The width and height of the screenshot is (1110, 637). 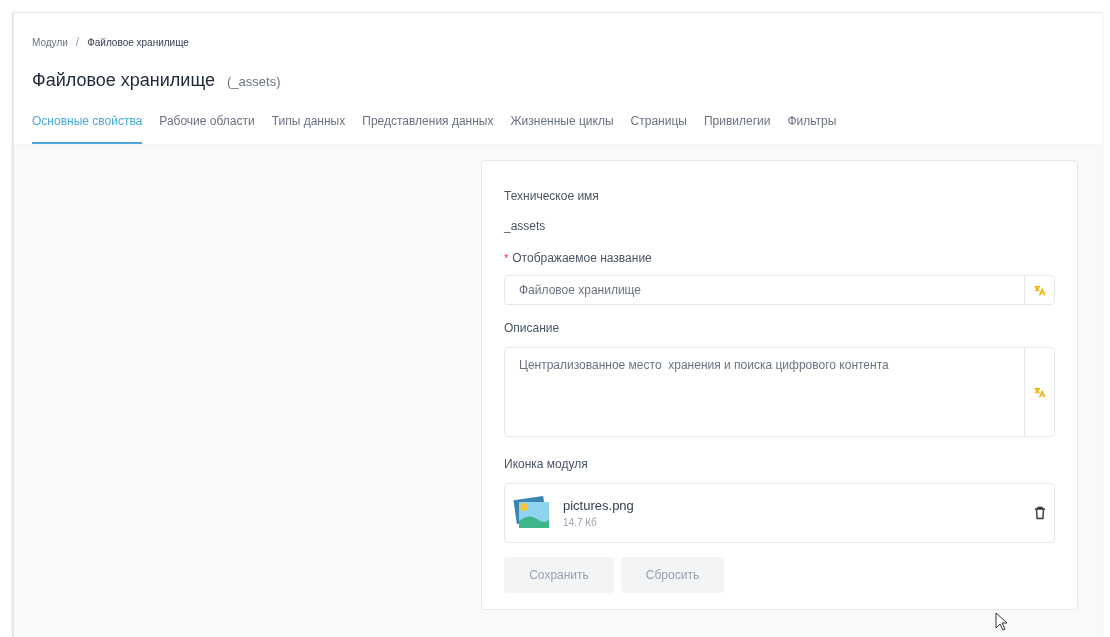 I want to click on field-label: Отображаемое название, so click(x=582, y=258).